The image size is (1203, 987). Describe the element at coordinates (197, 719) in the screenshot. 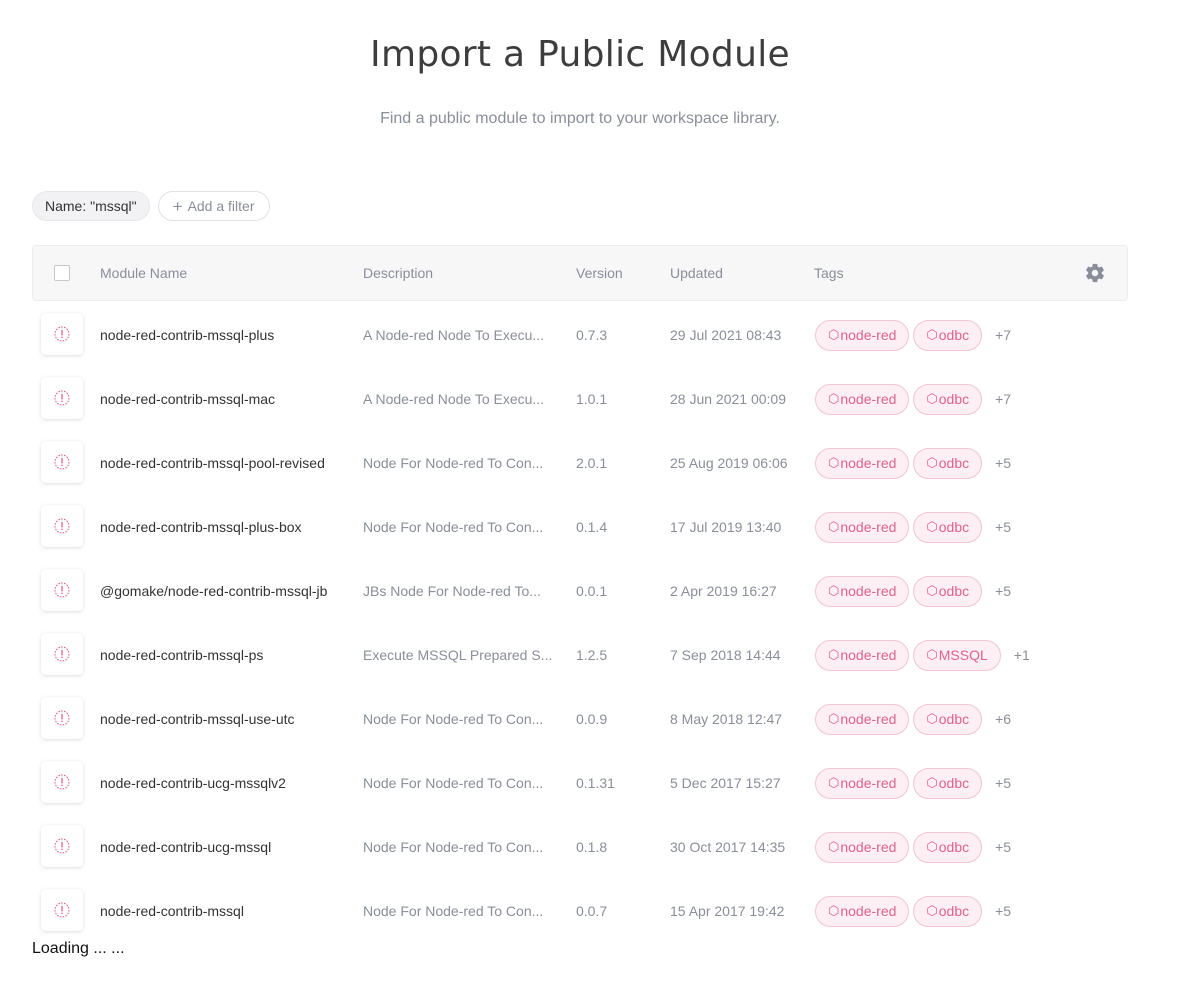

I see `module-name: node-red-contrib-mssql-use-utc` at that location.